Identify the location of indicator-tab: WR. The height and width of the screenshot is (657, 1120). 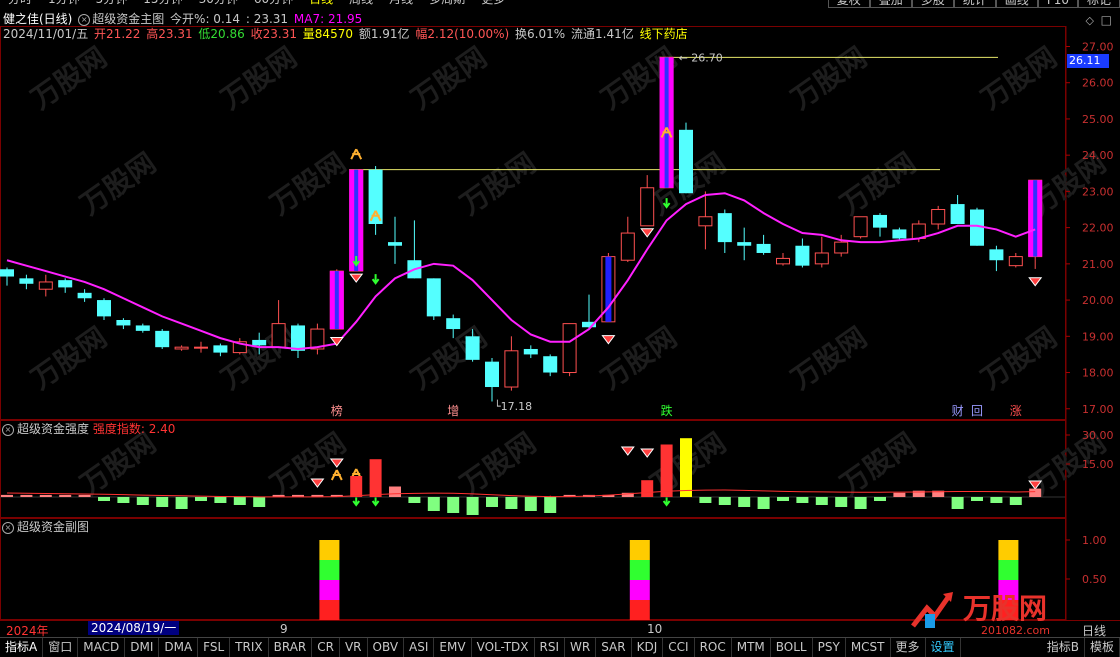
(581, 647).